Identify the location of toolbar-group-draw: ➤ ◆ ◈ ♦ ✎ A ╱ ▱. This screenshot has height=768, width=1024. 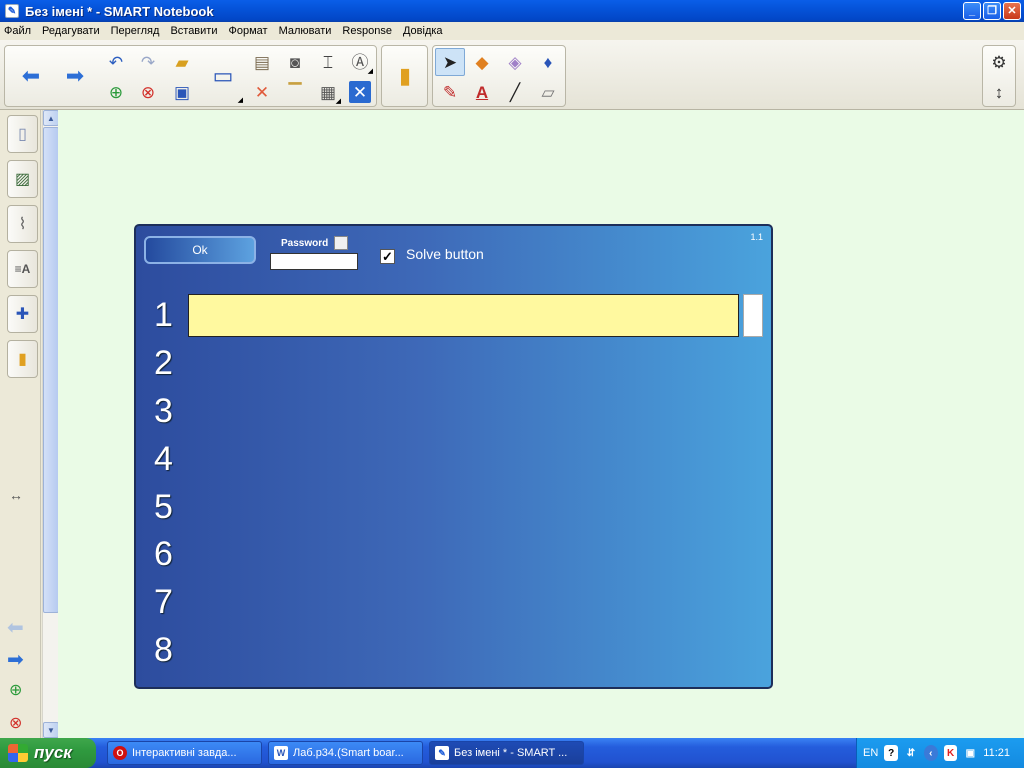
(499, 76).